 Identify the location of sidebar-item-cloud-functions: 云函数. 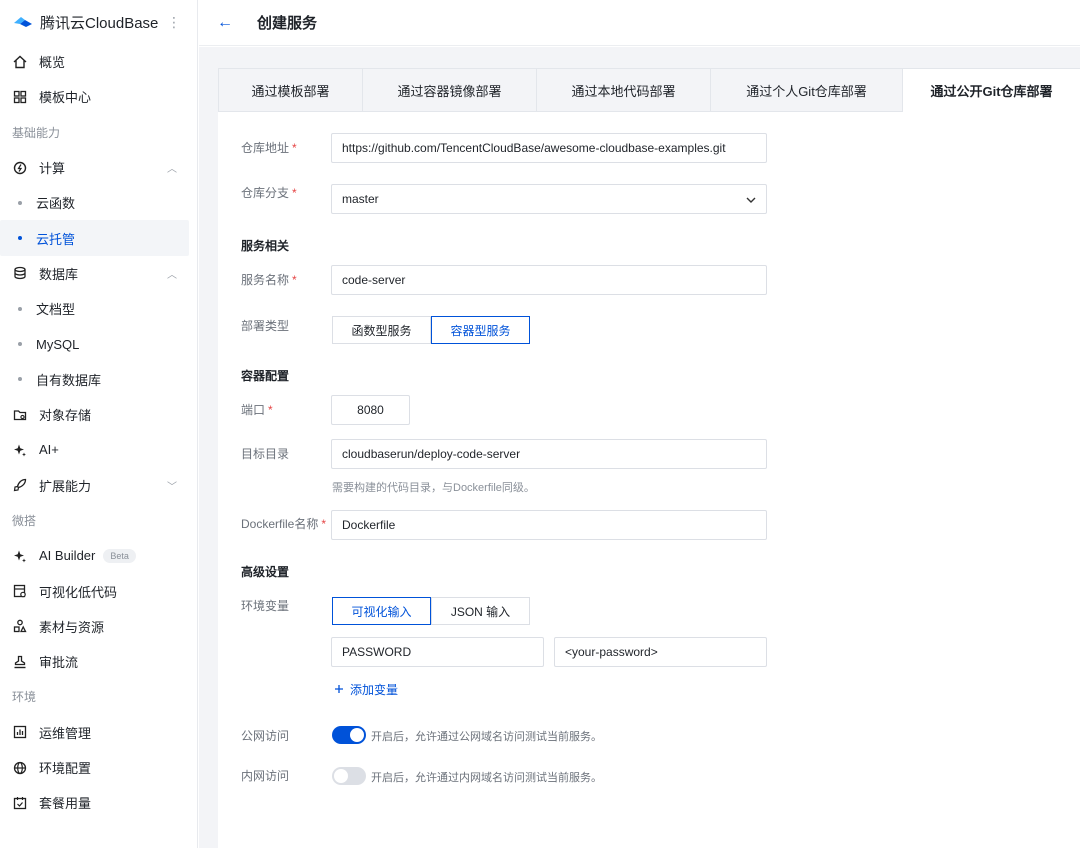
(98, 202).